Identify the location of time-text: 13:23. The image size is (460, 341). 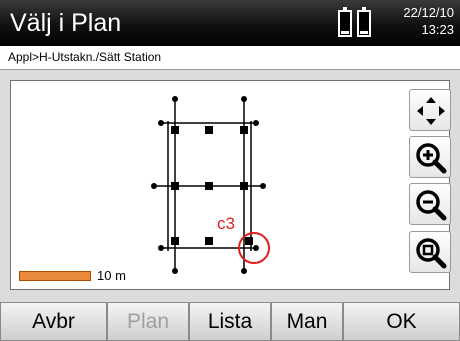
(437, 29).